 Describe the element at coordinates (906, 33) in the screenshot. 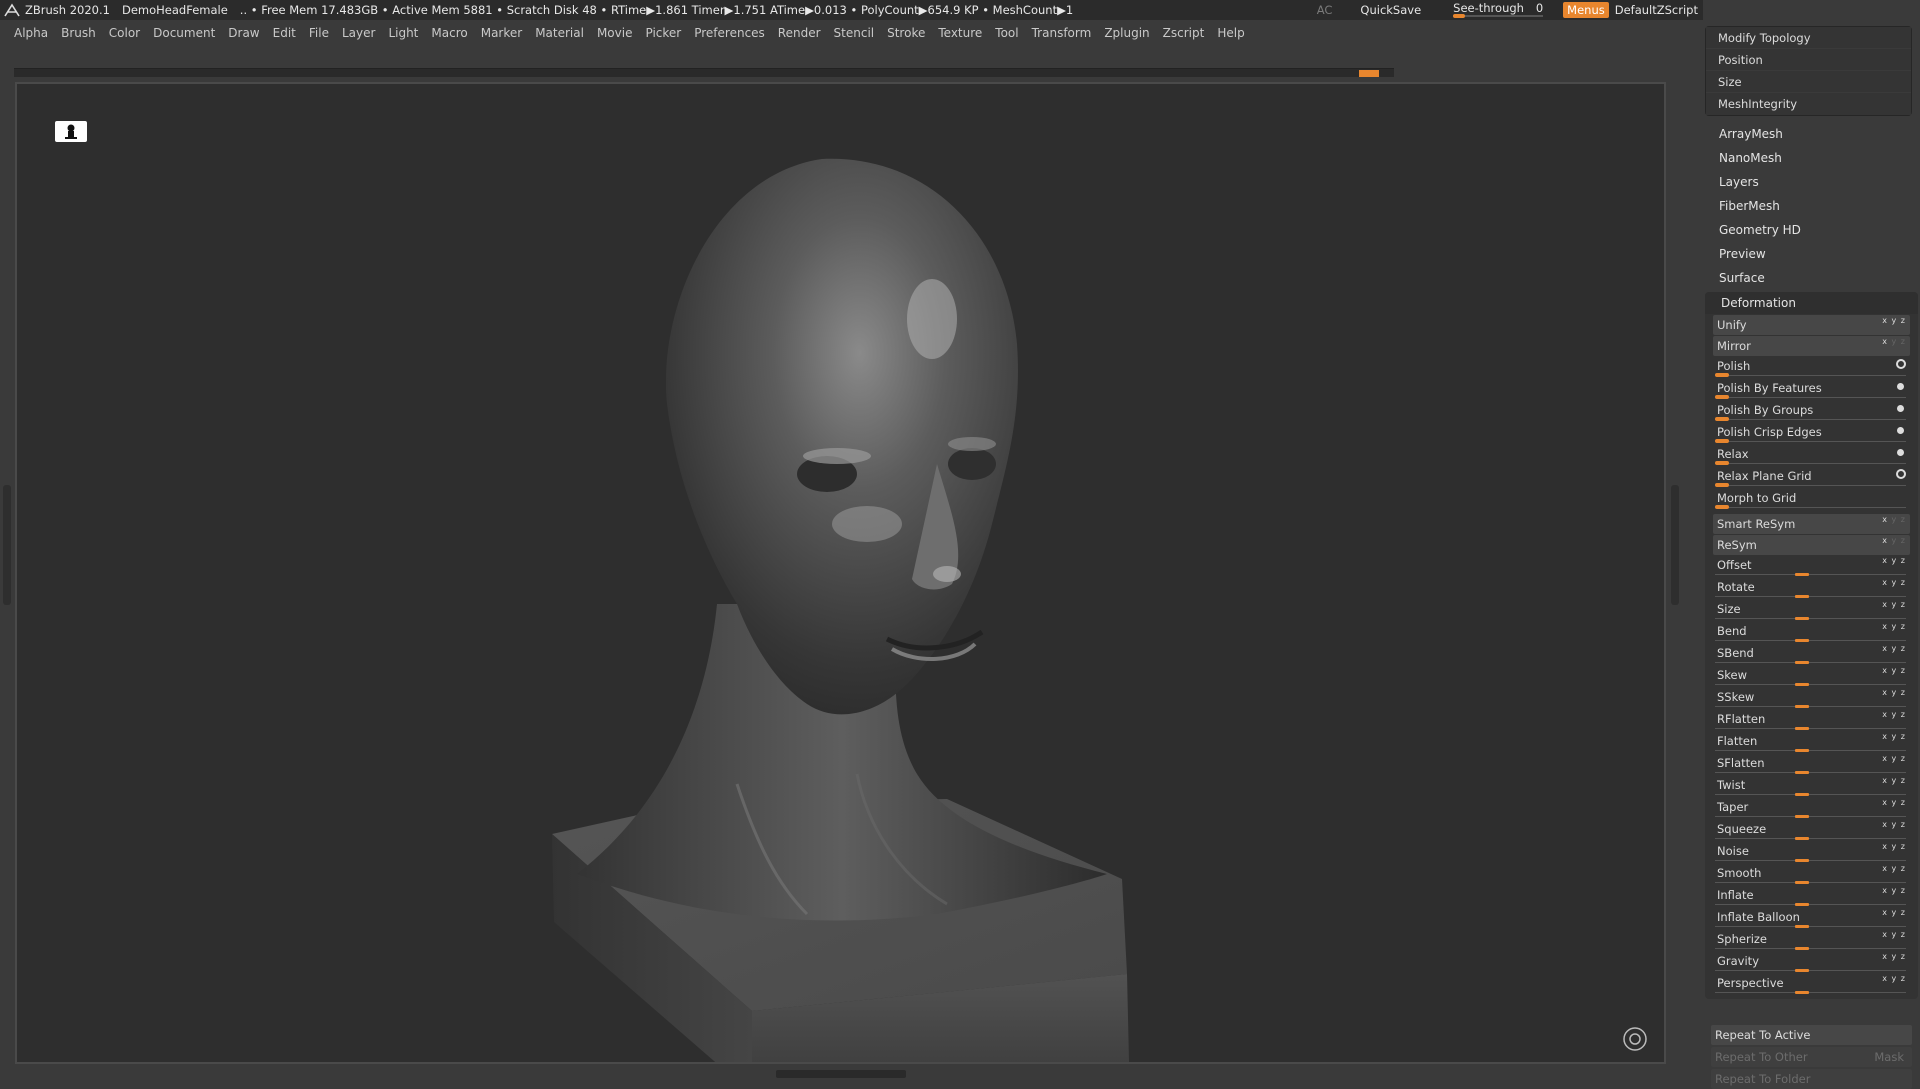

I see `menu-stroke: Stroke` at that location.